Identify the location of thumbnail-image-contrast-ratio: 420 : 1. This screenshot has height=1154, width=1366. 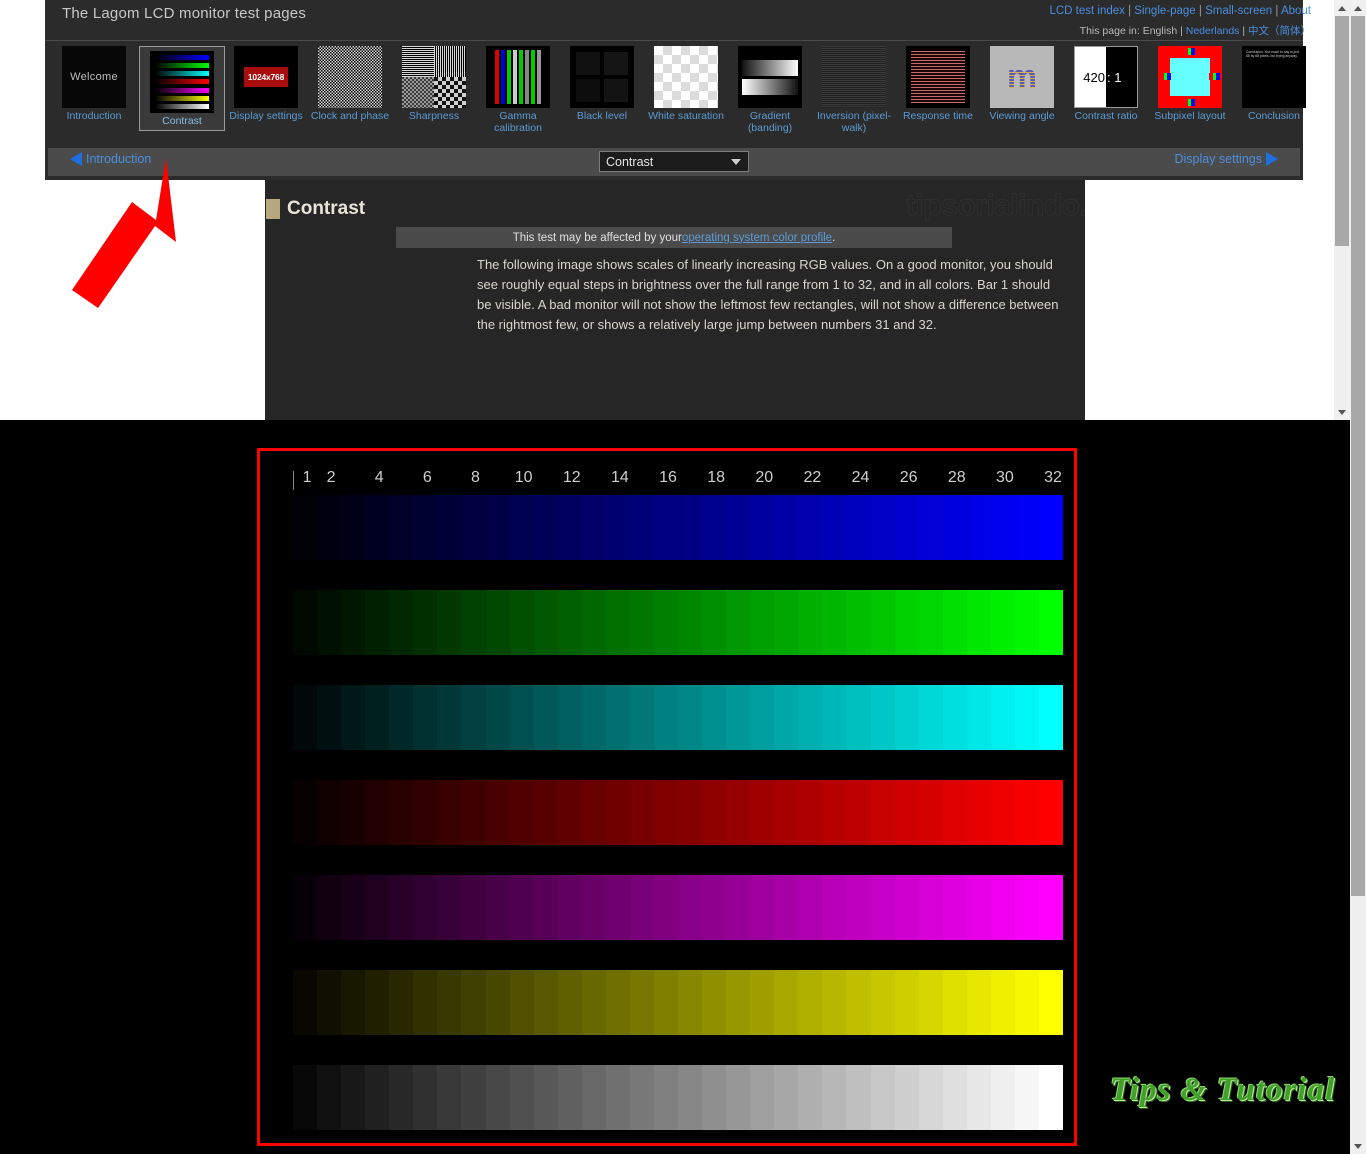
(1106, 77).